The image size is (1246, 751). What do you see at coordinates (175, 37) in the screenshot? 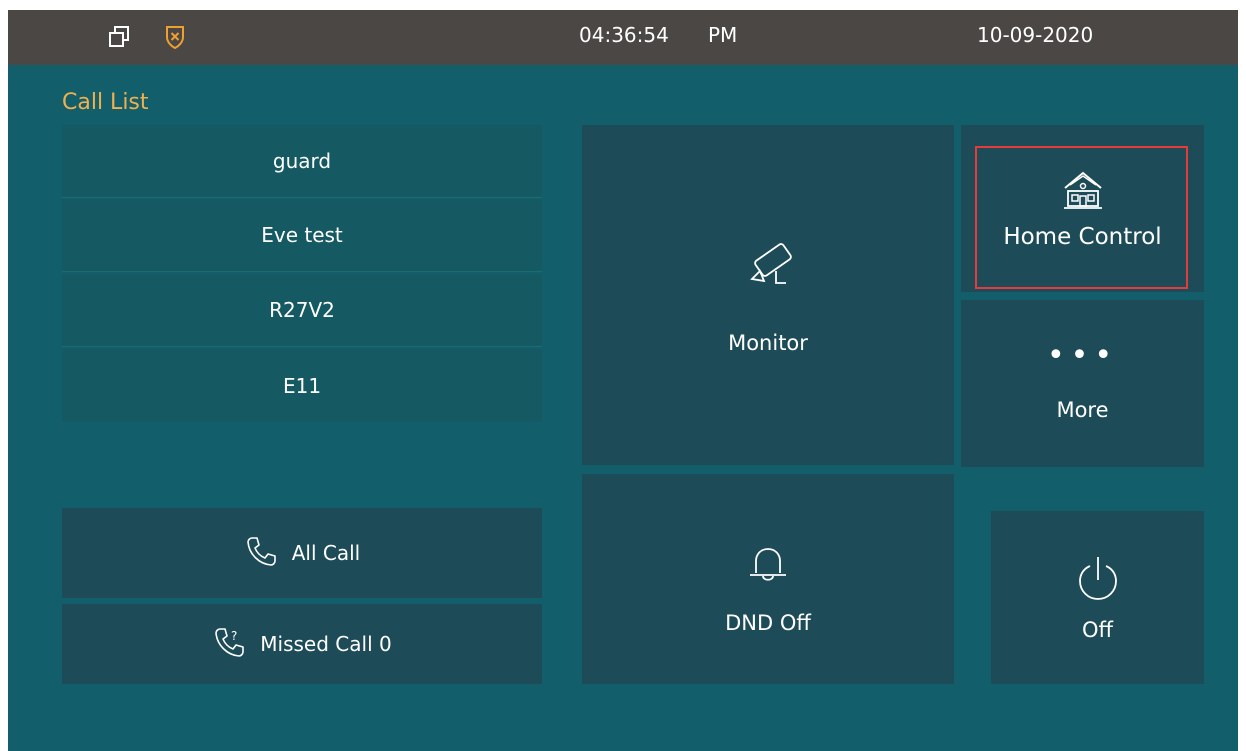
I see `shield-icon` at bounding box center [175, 37].